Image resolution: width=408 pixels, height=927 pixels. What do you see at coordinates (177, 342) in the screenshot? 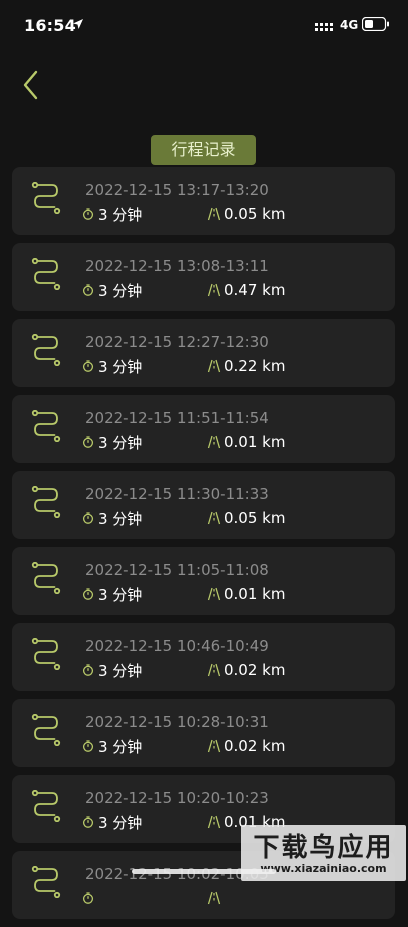
I see `trip-datetime: 2022-12-15 12:27-12:30` at bounding box center [177, 342].